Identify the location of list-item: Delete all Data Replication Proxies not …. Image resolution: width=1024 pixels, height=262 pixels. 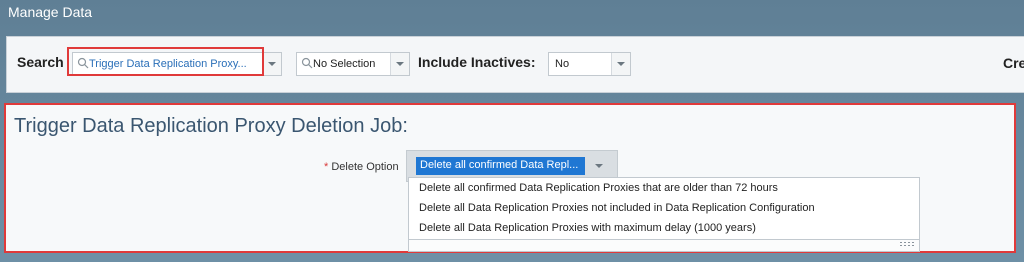
(664, 208).